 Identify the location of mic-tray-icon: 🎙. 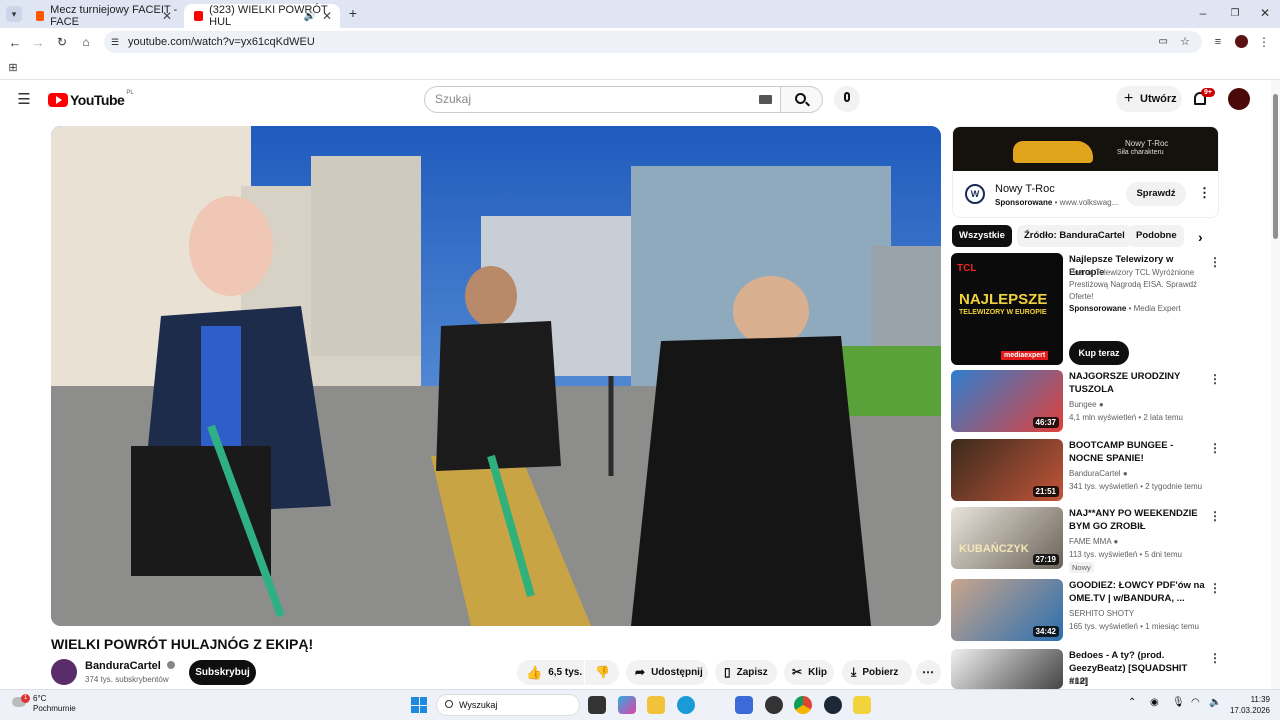
(1178, 702).